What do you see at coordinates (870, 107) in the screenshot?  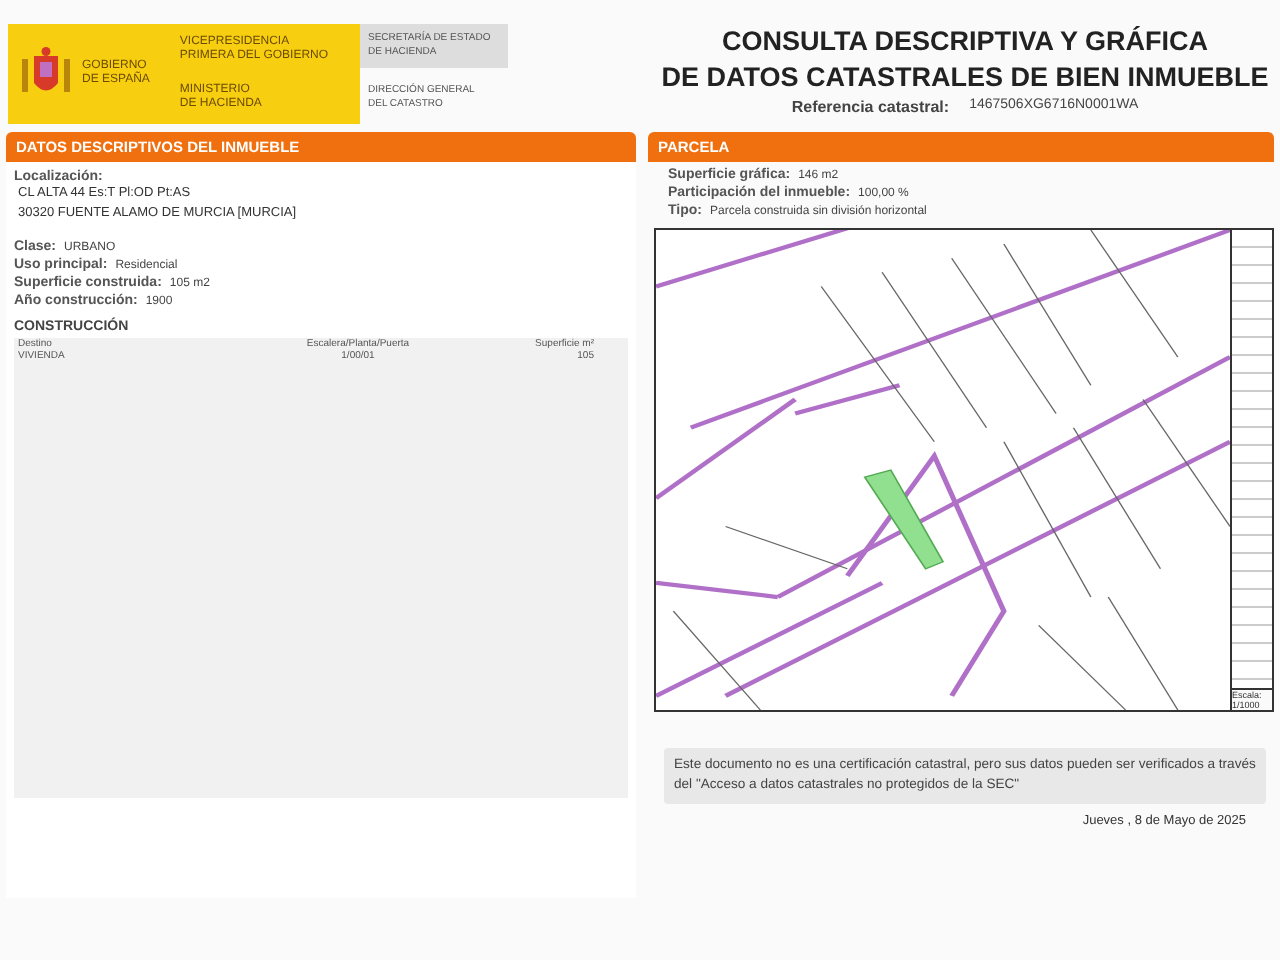 I see `reference-label: Referencia catastral:` at bounding box center [870, 107].